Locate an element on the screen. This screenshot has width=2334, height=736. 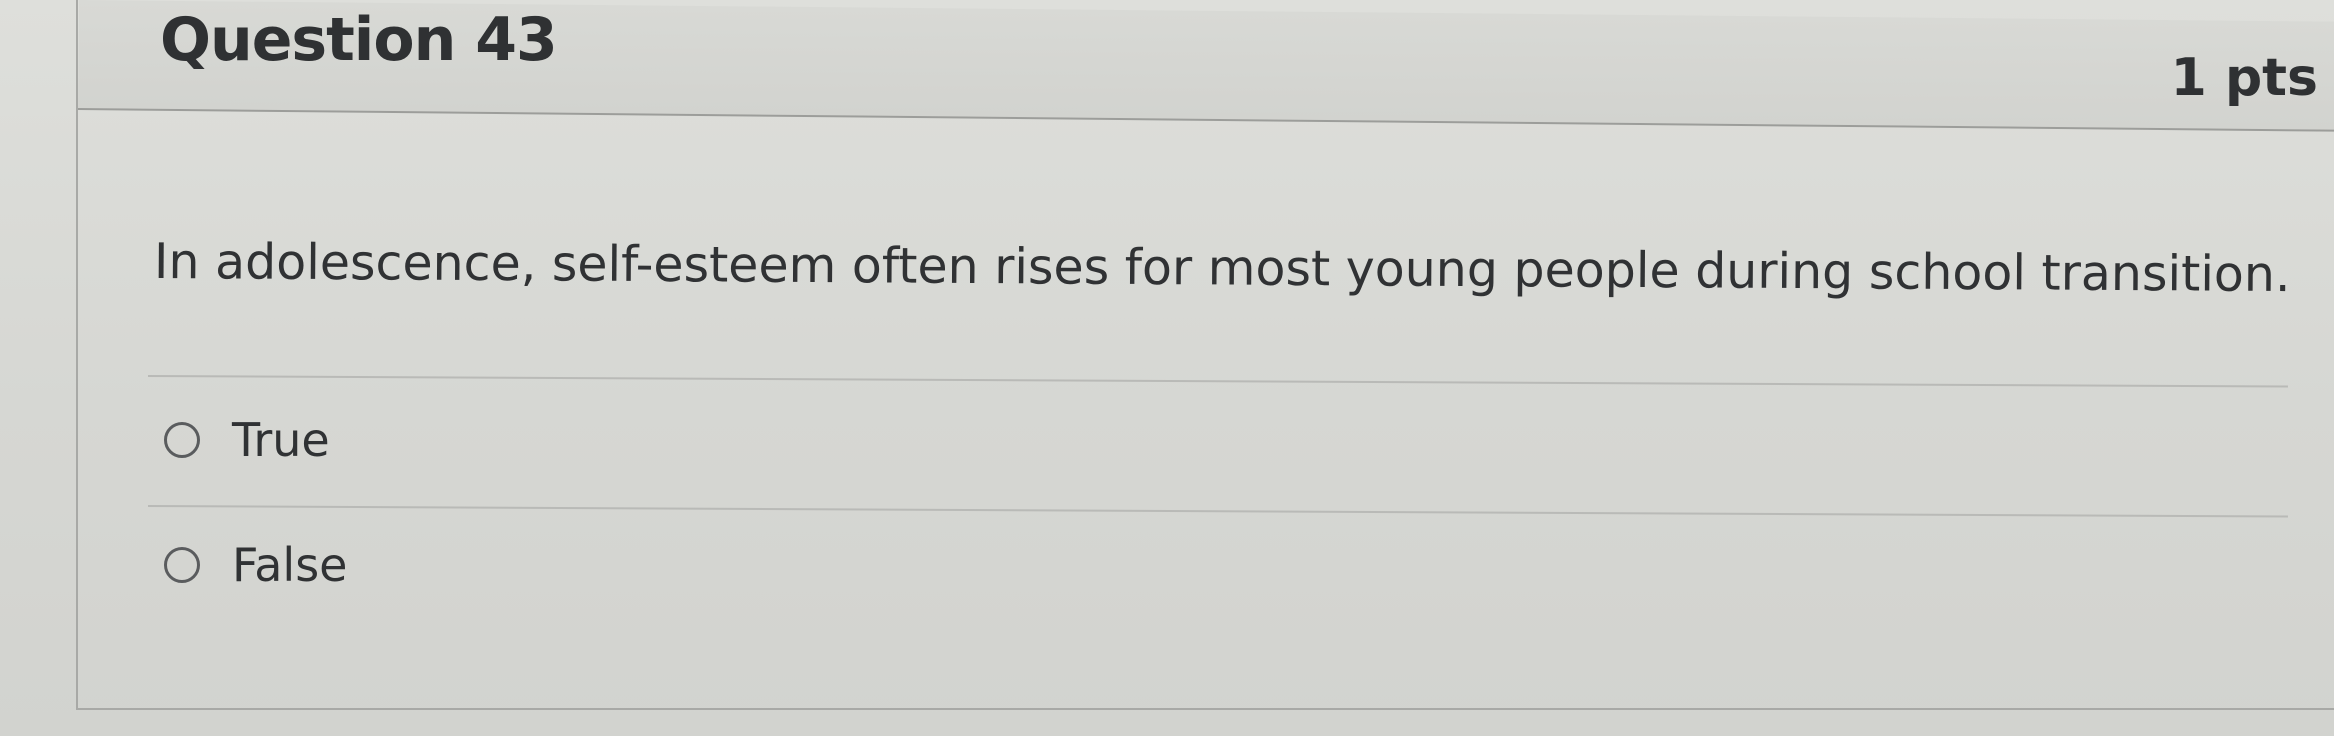
answer-option-false: False is located at coordinates (255, 565).